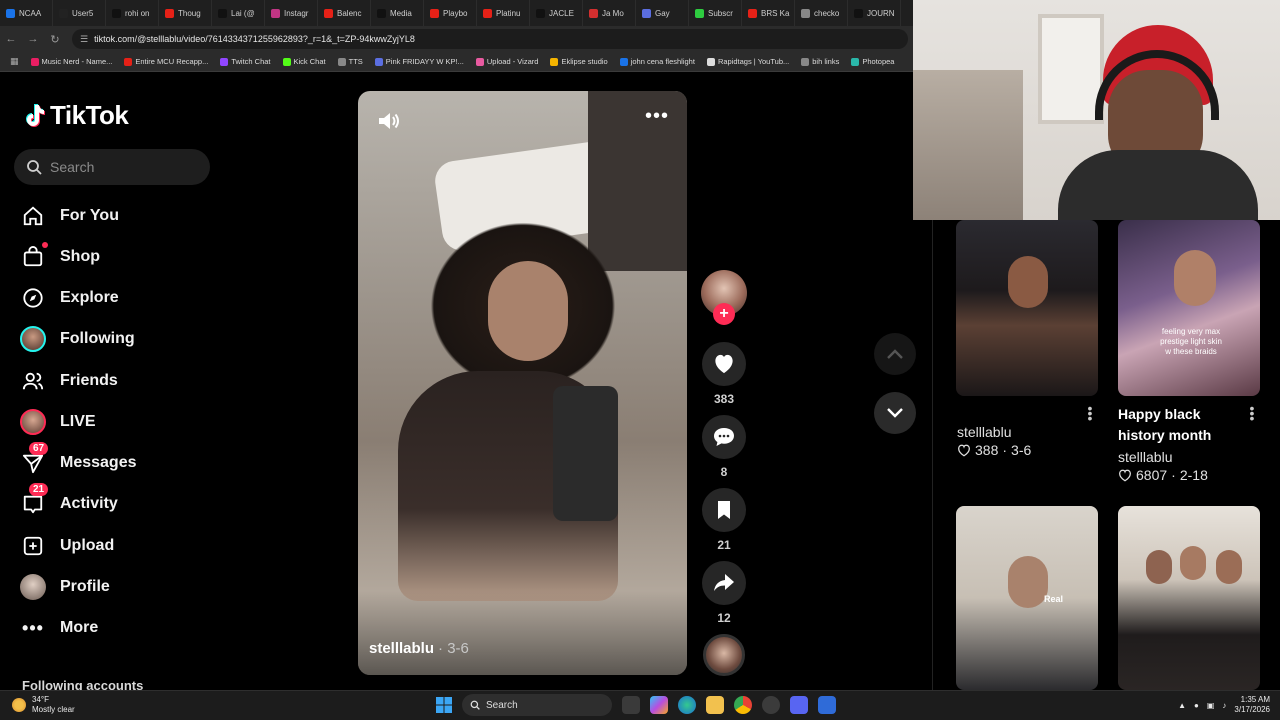  What do you see at coordinates (34, 500) in the screenshot?
I see `inbox-icon: 21` at bounding box center [34, 500].